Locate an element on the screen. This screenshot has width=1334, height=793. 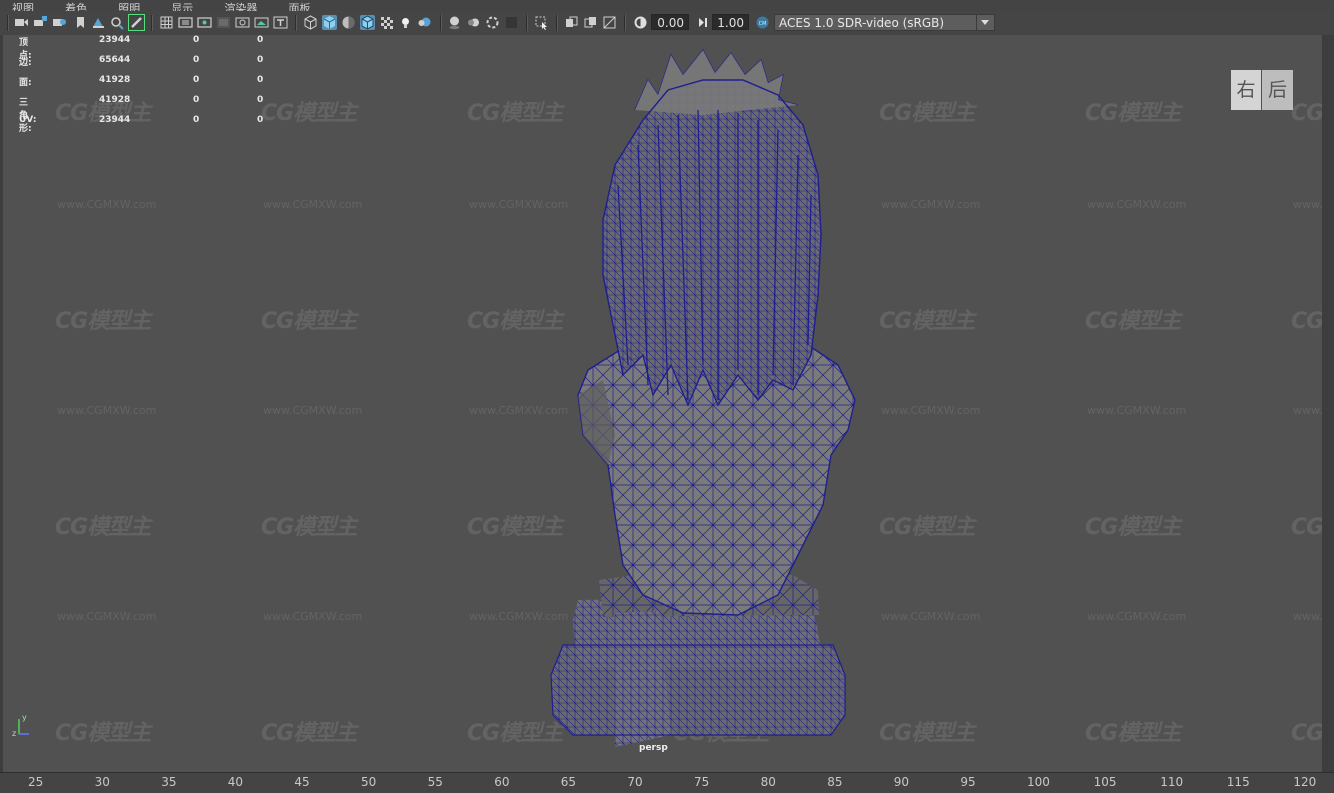
gamma-field: 1.00 is located at coordinates (730, 22).